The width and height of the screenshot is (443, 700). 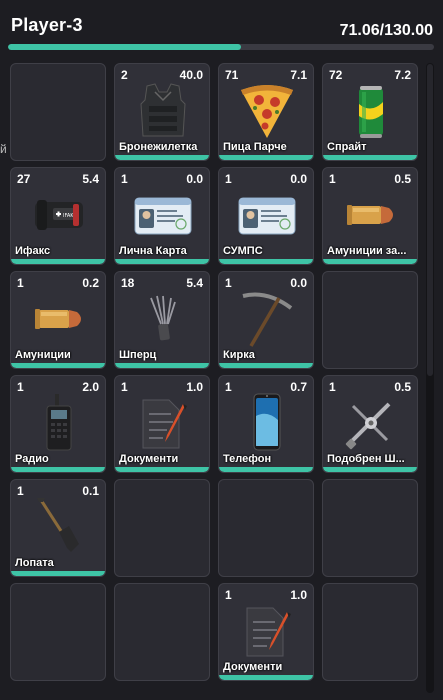 I want to click on inventory-slot: 27 5.4 IFAK Ифакс, so click(x=58, y=216).